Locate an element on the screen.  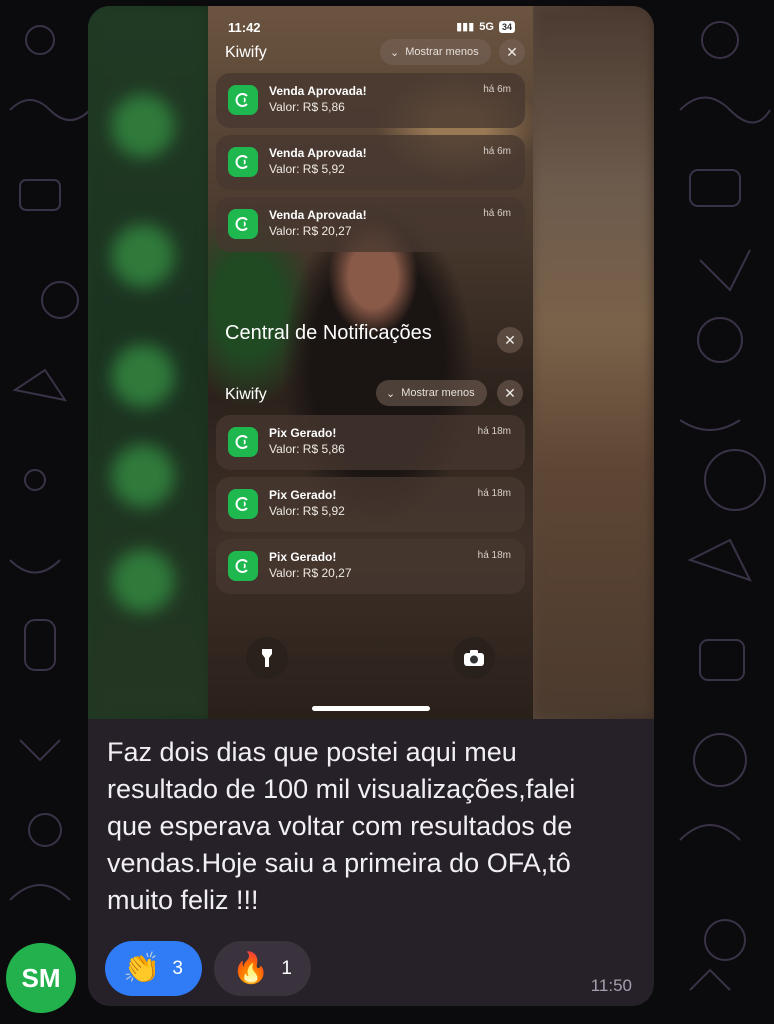
app-name-top: Kiwify is located at coordinates (246, 52).